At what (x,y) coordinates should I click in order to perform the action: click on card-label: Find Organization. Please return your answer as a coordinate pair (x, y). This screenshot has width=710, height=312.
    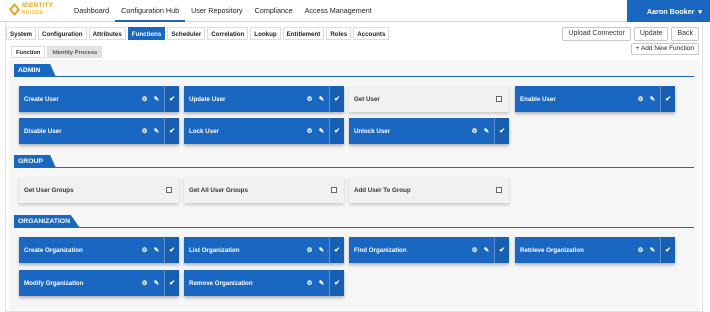
    Looking at the image, I should click on (380, 250).